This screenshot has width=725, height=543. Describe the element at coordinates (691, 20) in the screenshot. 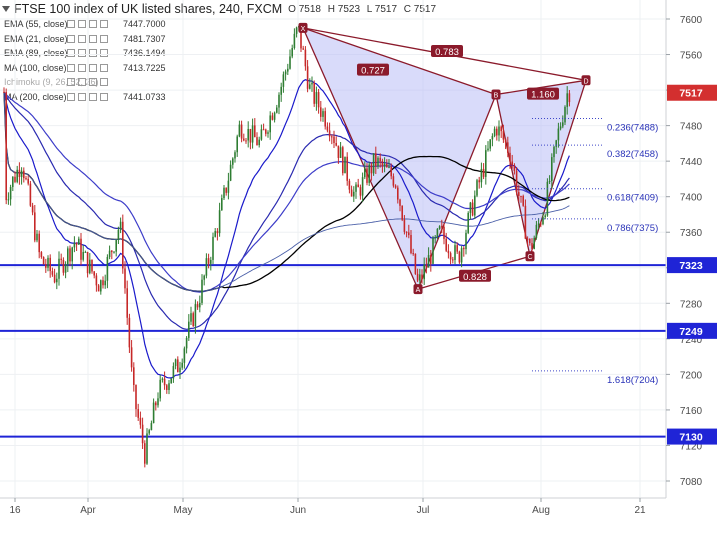

I see `y-tick-label: 7600` at that location.